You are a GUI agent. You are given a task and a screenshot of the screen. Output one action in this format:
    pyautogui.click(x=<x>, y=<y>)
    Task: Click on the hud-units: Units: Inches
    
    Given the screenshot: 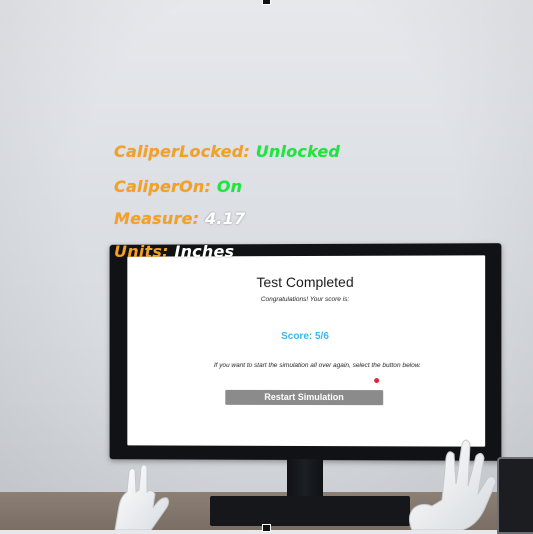 What is the action you would take?
    pyautogui.click(x=174, y=251)
    